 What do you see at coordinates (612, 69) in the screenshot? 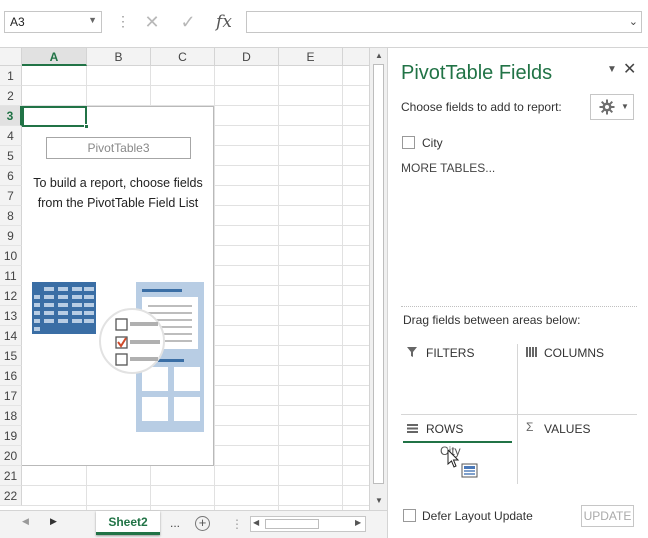
I see `task-pane-options-icon: ▼` at bounding box center [612, 69].